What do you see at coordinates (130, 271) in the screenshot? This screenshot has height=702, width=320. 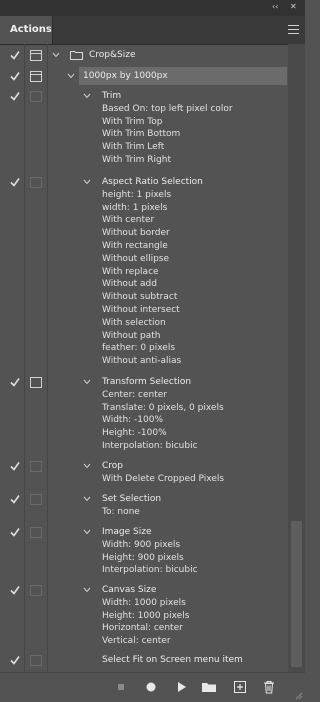 I see `step-parameter: With replace` at bounding box center [130, 271].